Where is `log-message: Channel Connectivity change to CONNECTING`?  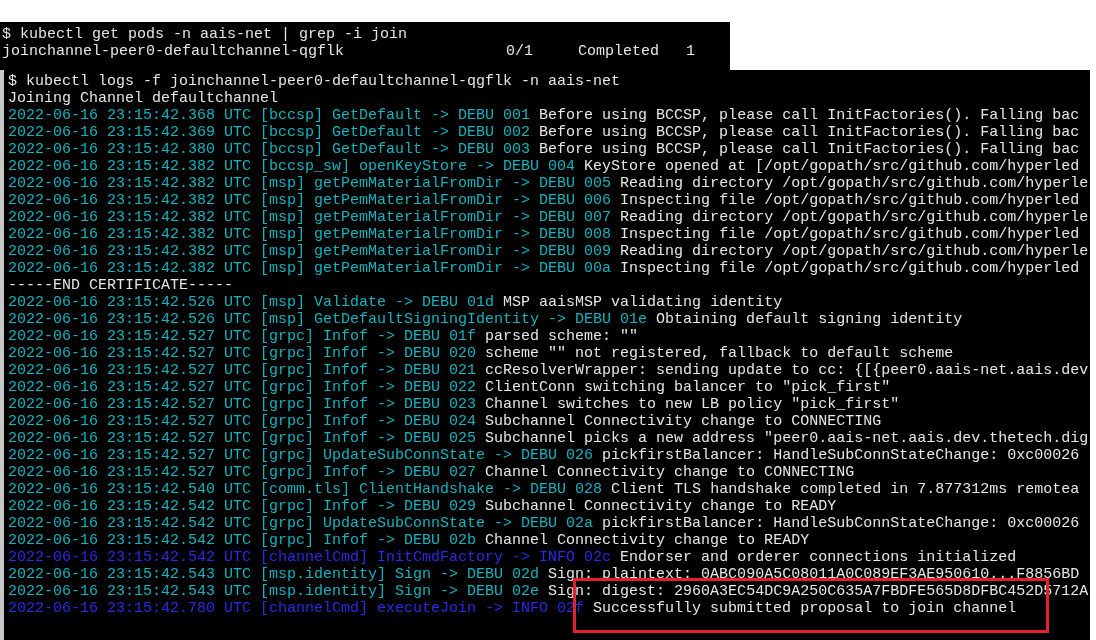 log-message: Channel Connectivity change to CONNECTING is located at coordinates (670, 472).